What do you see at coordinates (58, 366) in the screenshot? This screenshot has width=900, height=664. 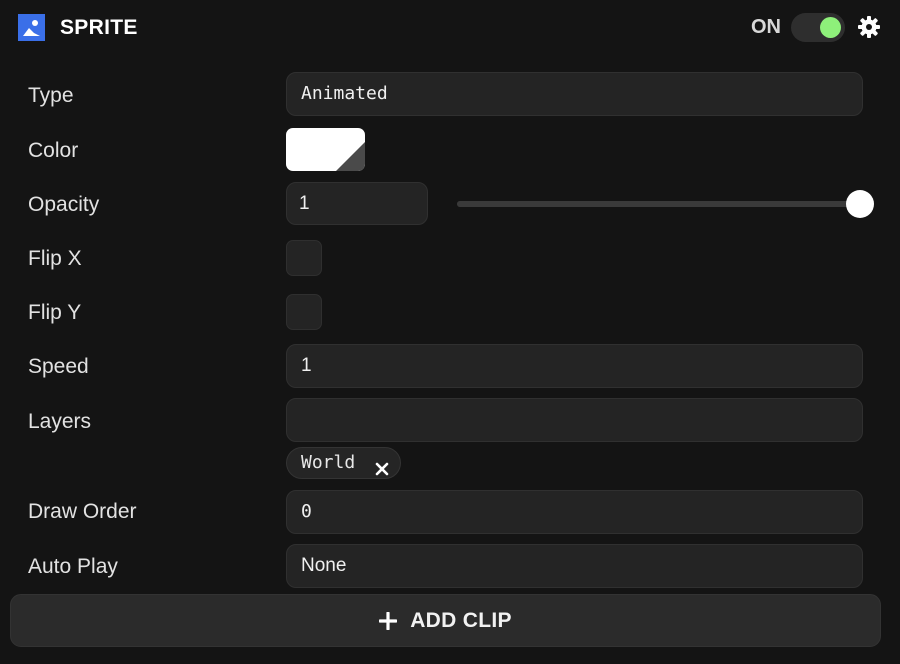 I see `speed-label: Speed` at bounding box center [58, 366].